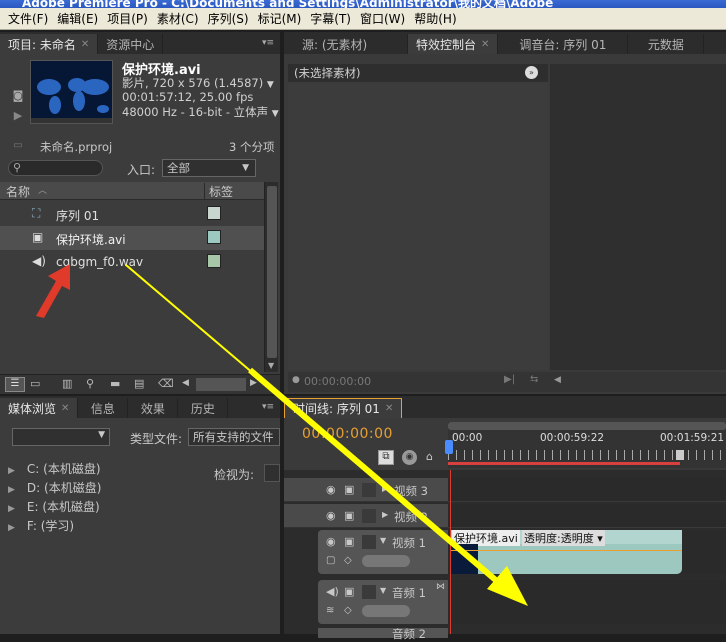 The image size is (726, 642). I want to click on list-item: ▶ C: (本机磁盘), so click(108, 469).